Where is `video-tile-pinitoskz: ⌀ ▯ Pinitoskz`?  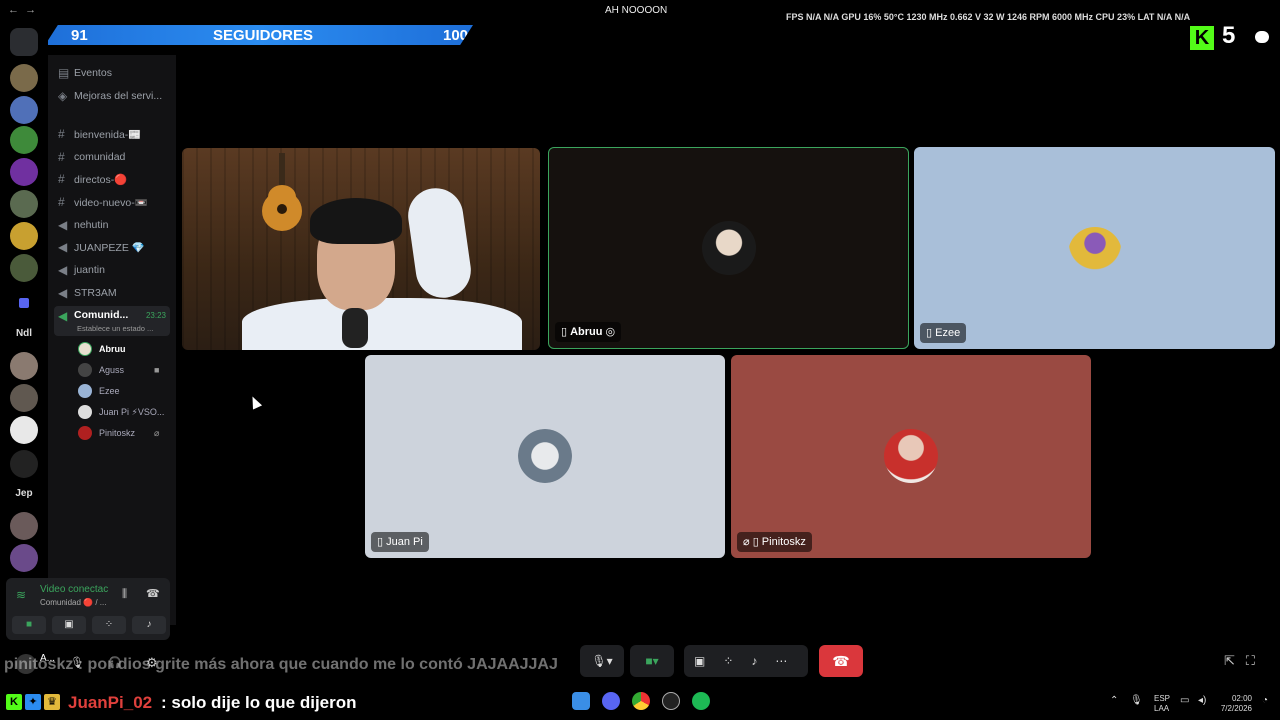 video-tile-pinitoskz: ⌀ ▯ Pinitoskz is located at coordinates (911, 456).